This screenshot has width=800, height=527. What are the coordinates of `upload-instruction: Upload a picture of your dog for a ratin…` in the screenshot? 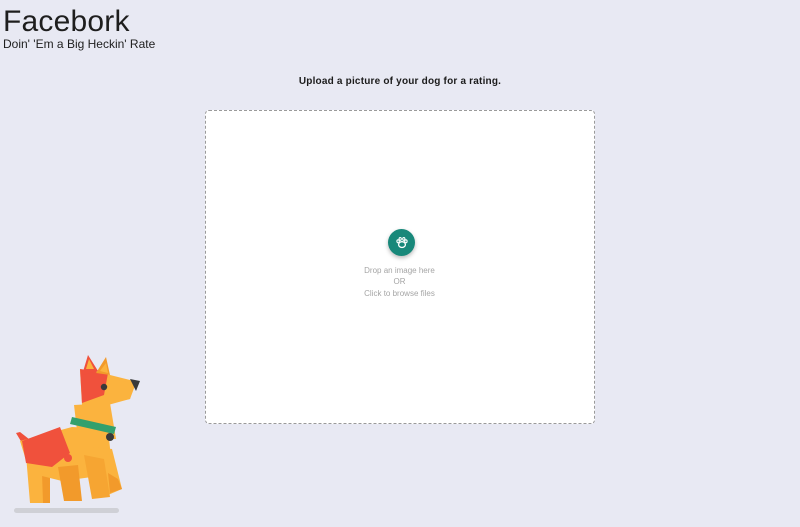 It's located at (400, 81).